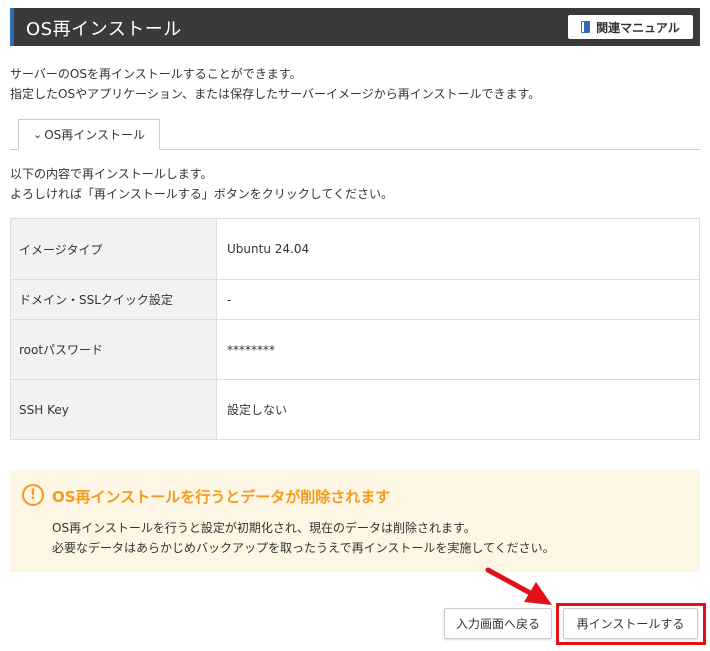  I want to click on reinstall-button: 再インストールする, so click(630, 623).